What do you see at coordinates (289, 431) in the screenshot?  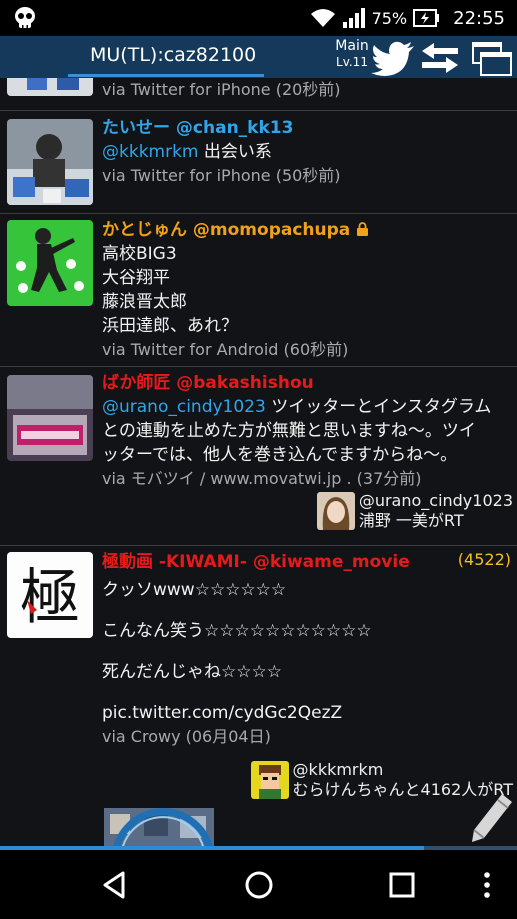 I see `tweet-text-line: との連動を止めた方が無難と思いますね〜。ツイ` at bounding box center [289, 431].